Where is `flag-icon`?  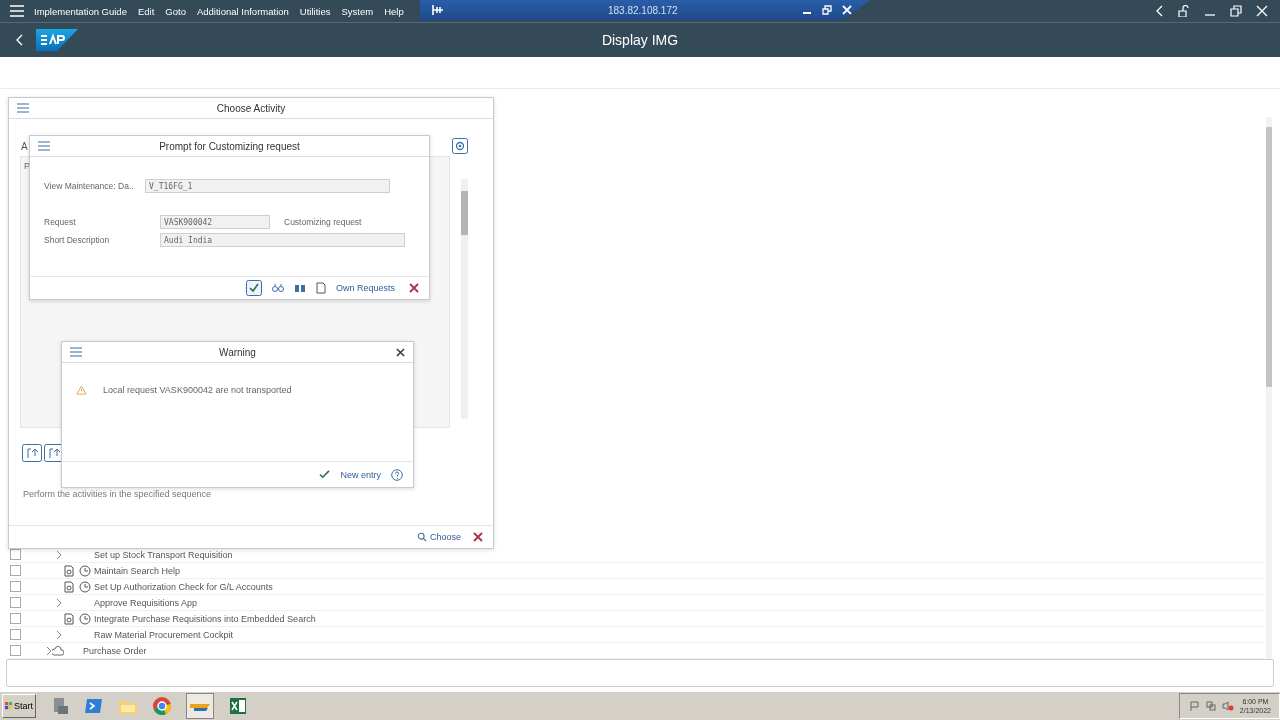
flag-icon is located at coordinates (1194, 706).